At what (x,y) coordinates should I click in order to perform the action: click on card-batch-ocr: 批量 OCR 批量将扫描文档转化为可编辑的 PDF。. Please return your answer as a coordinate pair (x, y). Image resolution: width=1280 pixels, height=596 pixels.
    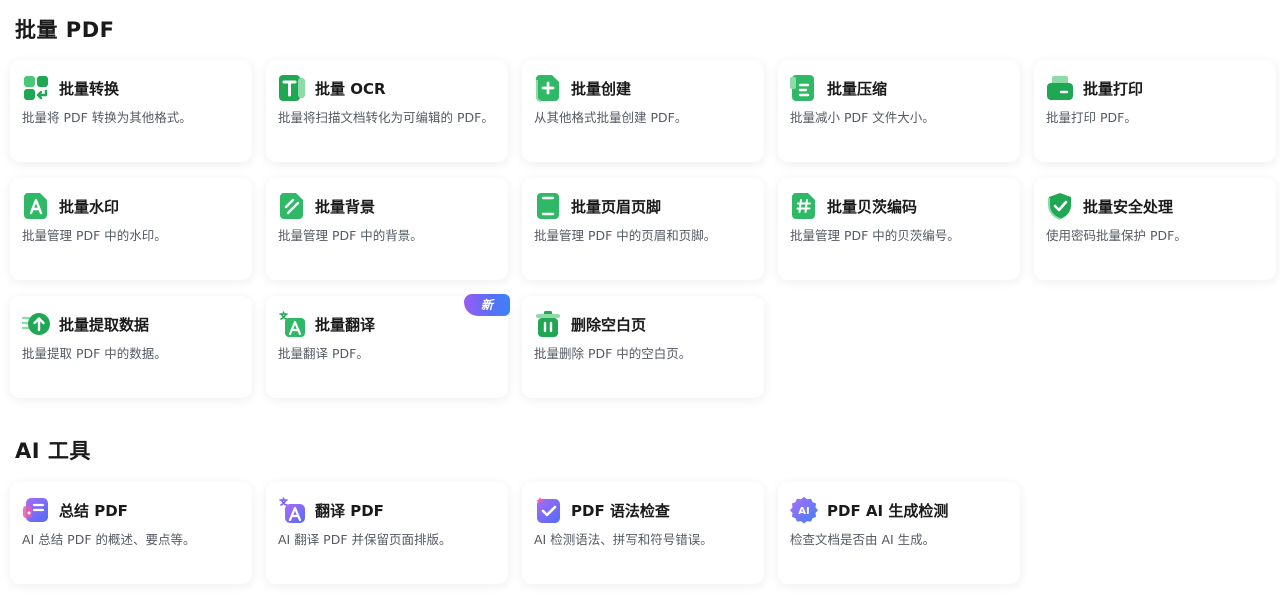
    Looking at the image, I should click on (387, 111).